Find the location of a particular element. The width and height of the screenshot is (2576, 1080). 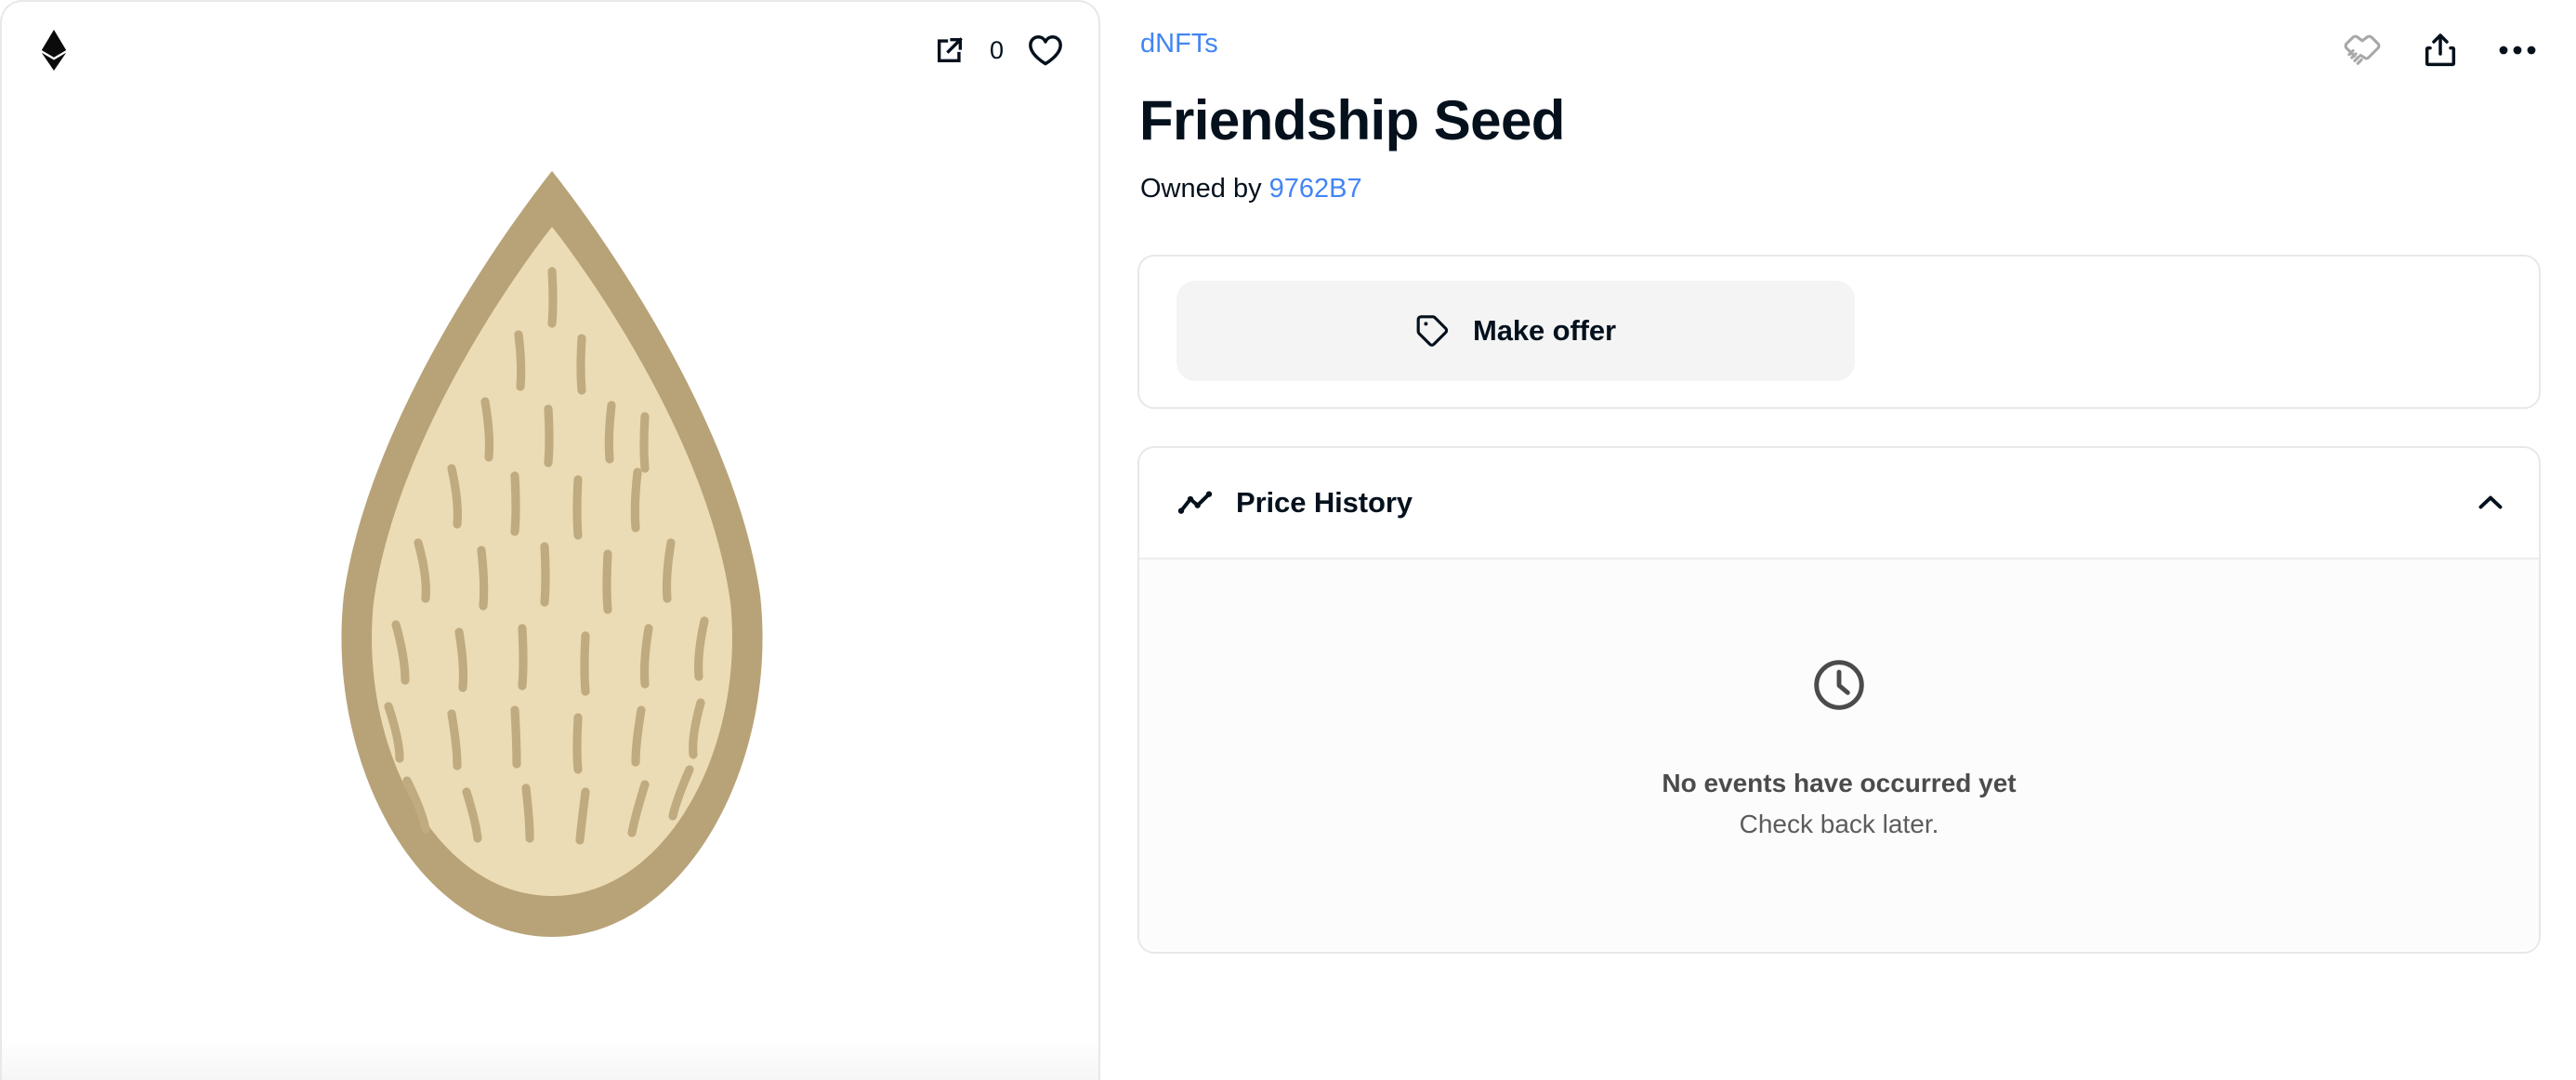

share-icon is located at coordinates (2440, 50).